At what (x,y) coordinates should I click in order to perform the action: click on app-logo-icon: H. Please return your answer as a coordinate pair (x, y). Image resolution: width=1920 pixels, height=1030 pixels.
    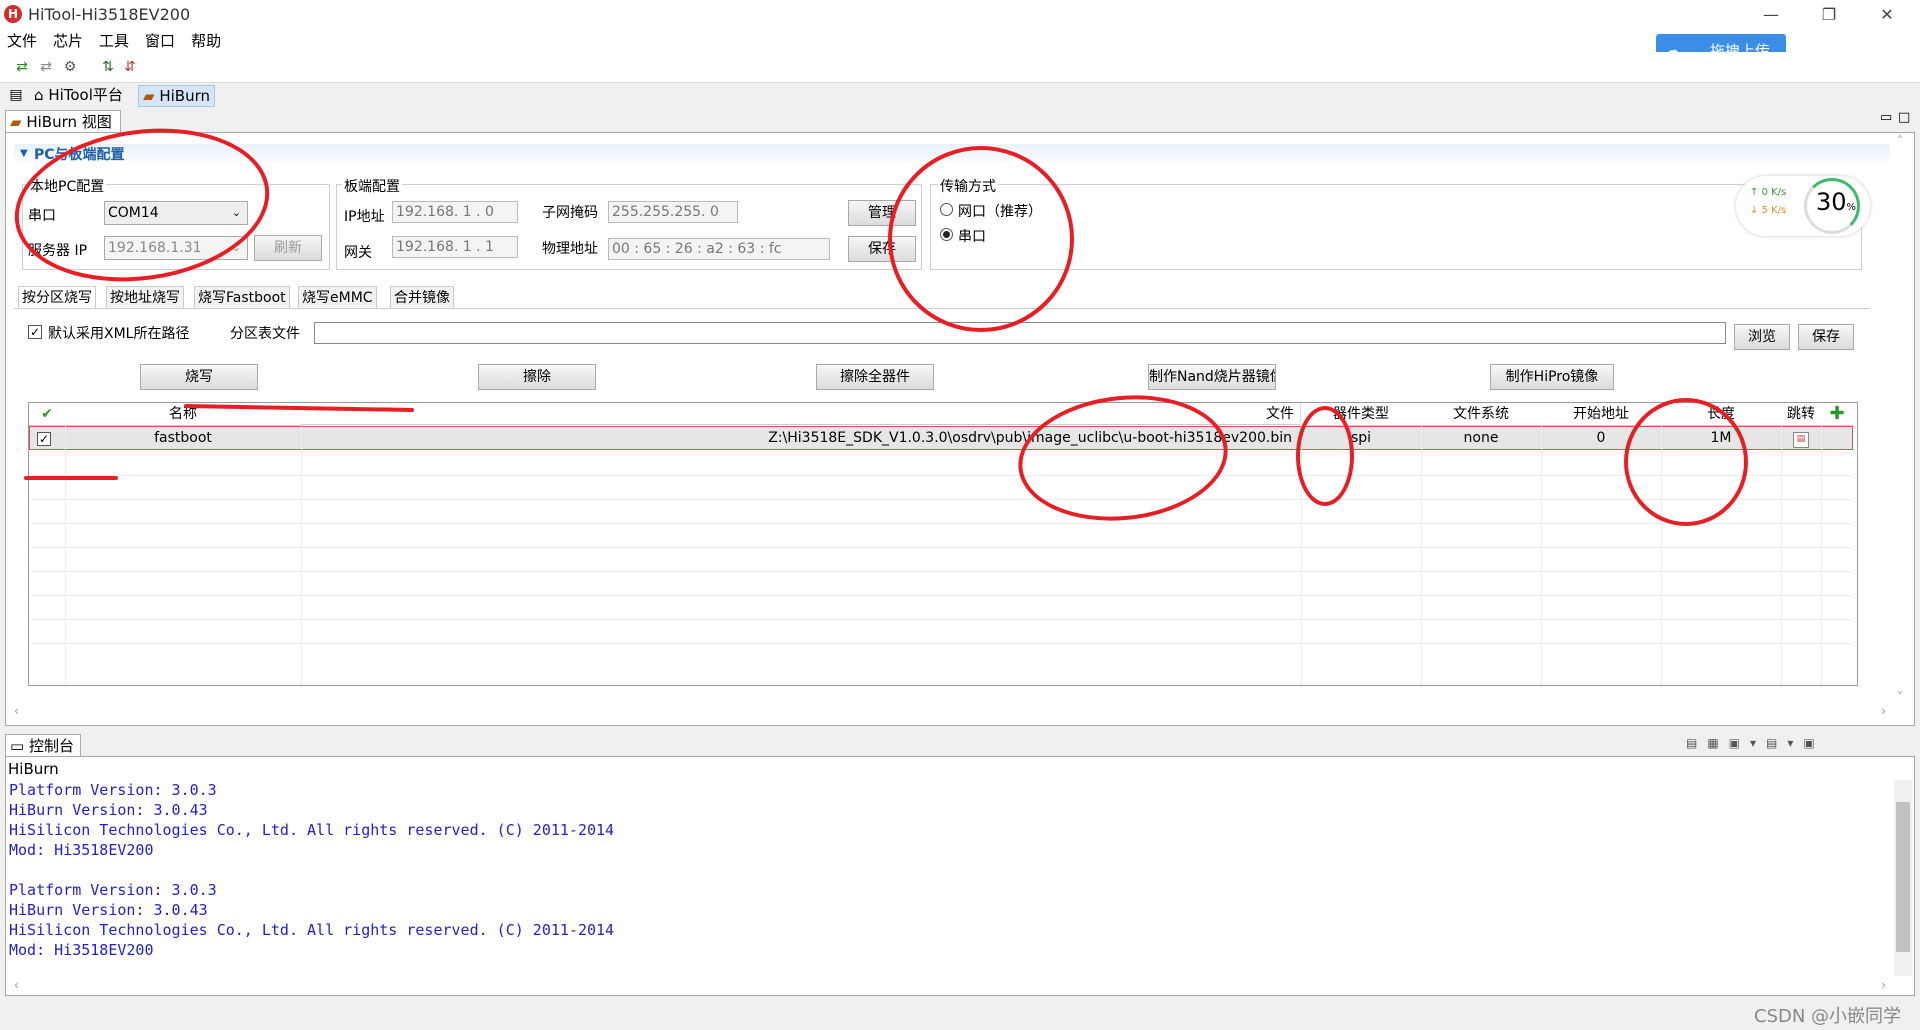
    Looking at the image, I should click on (13, 14).